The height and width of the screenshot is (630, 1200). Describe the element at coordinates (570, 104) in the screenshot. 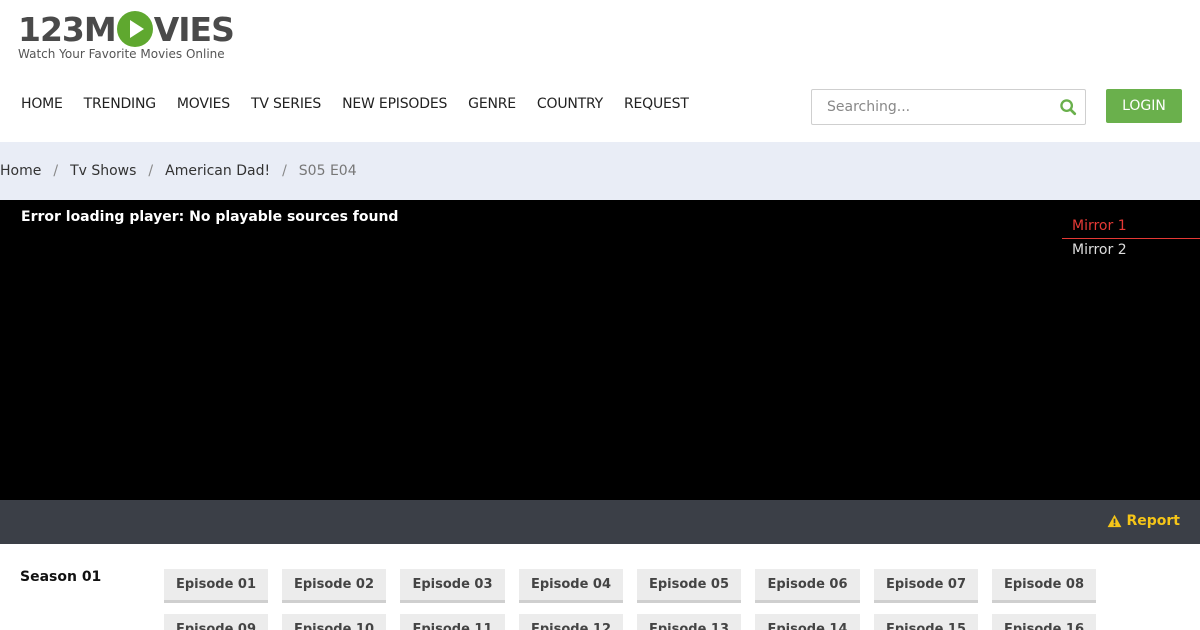

I see `nav-country: COUNTRY` at that location.